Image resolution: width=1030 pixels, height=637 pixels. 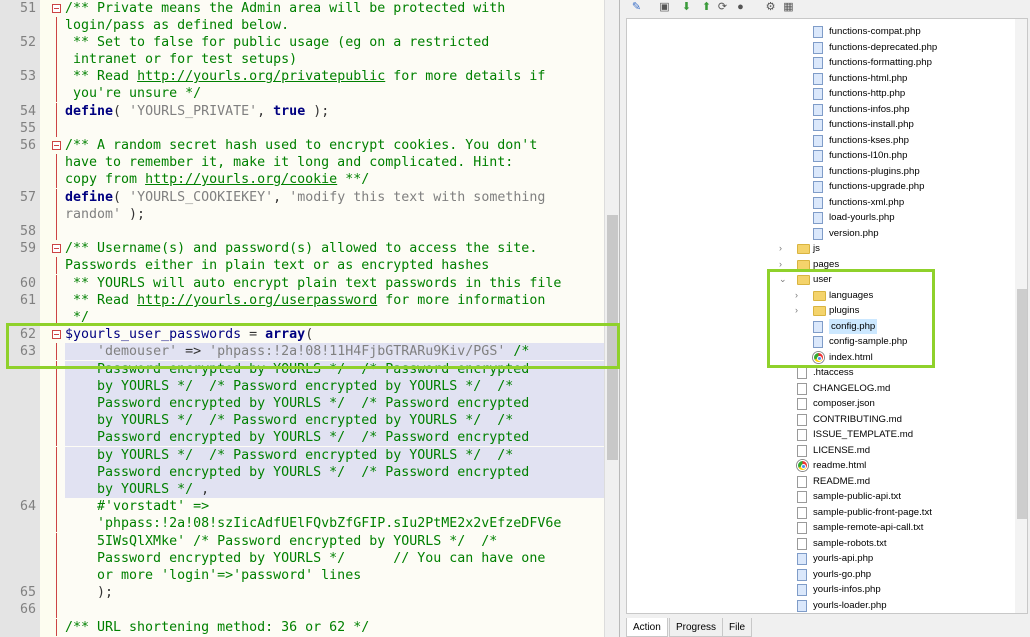 What do you see at coordinates (905, 342) in the screenshot?
I see `tree-file: config-sample.php` at bounding box center [905, 342].